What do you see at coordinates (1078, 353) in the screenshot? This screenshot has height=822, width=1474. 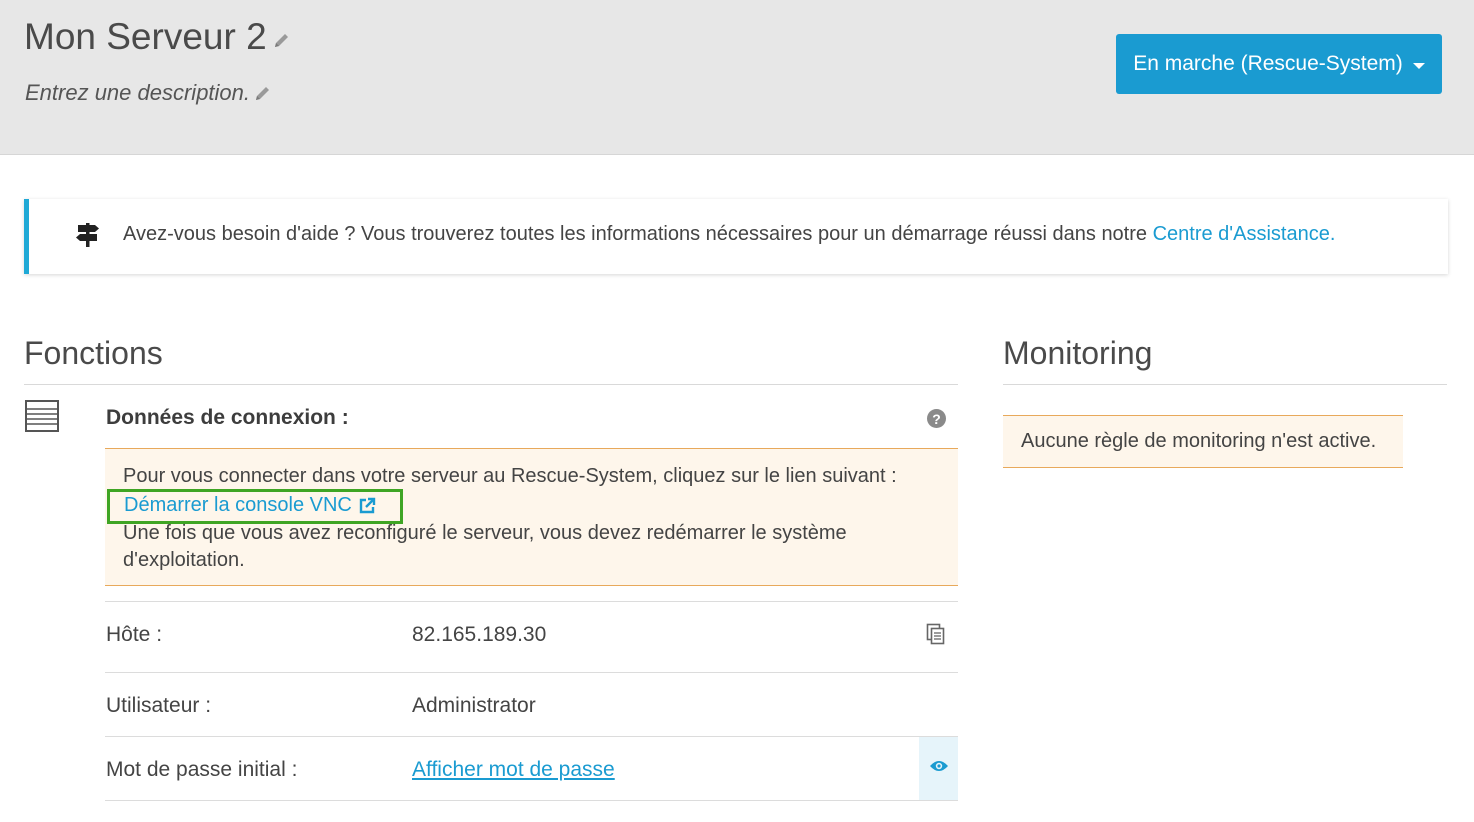 I see `monitoring-heading: Monitoring` at bounding box center [1078, 353].